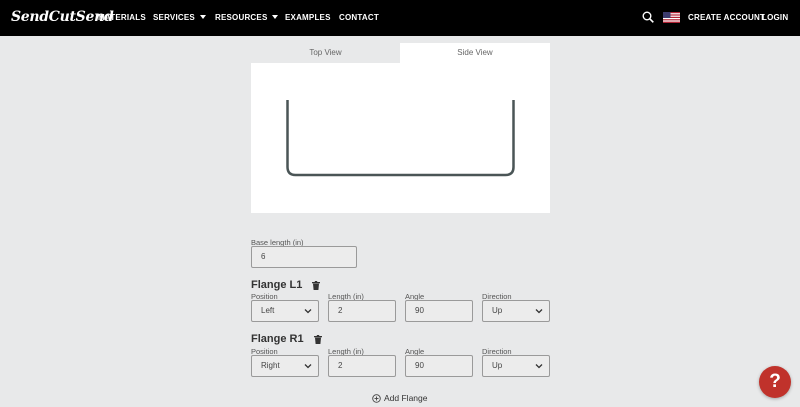 This screenshot has height=407, width=800. Describe the element at coordinates (648, 17) in the screenshot. I see `search-icon` at that location.